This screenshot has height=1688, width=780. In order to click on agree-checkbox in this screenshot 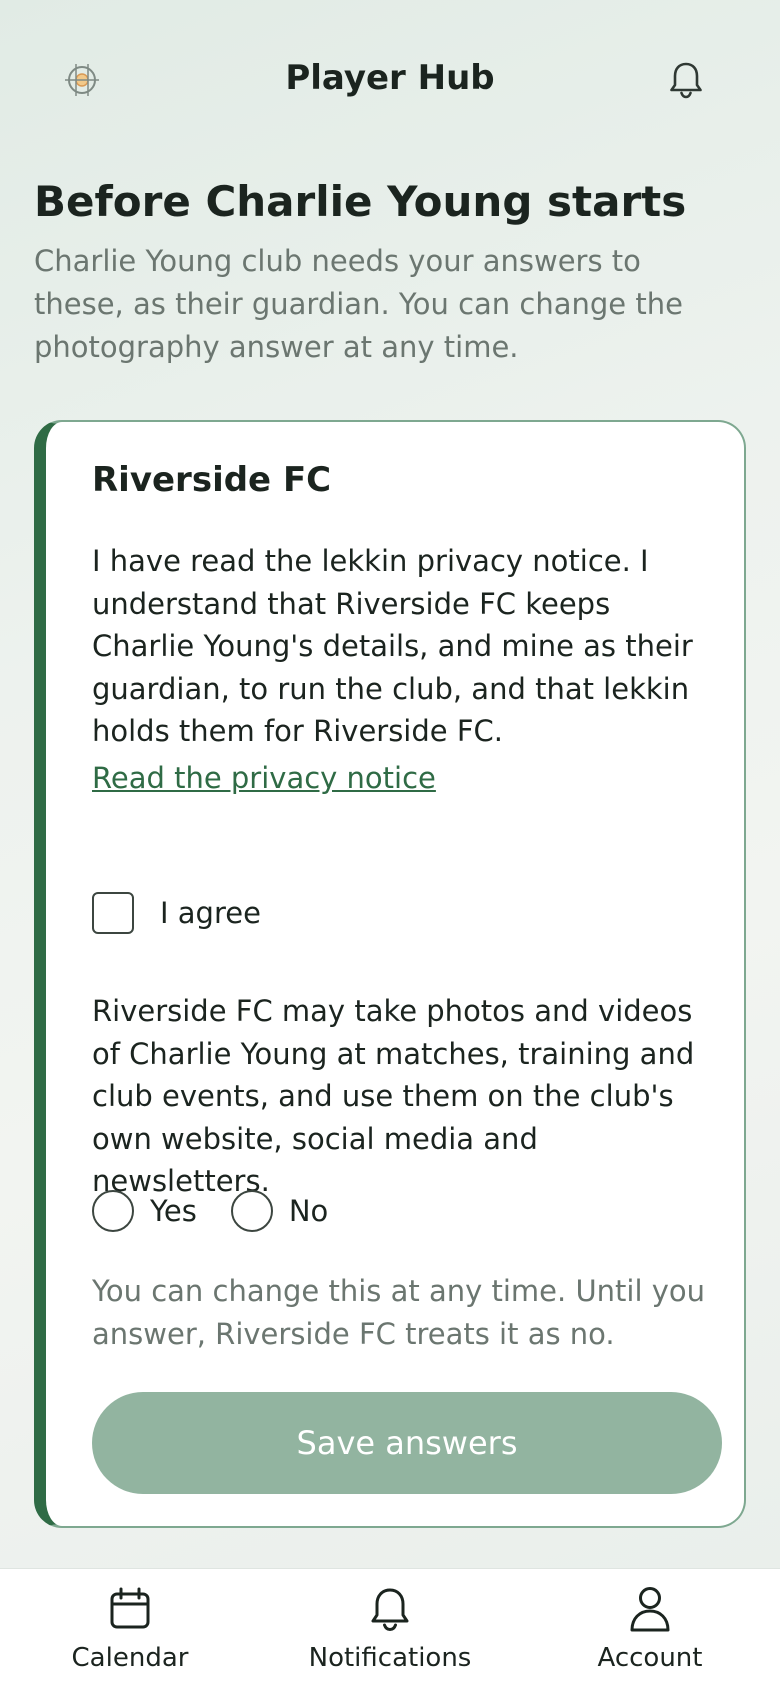, I will do `click(113, 913)`.